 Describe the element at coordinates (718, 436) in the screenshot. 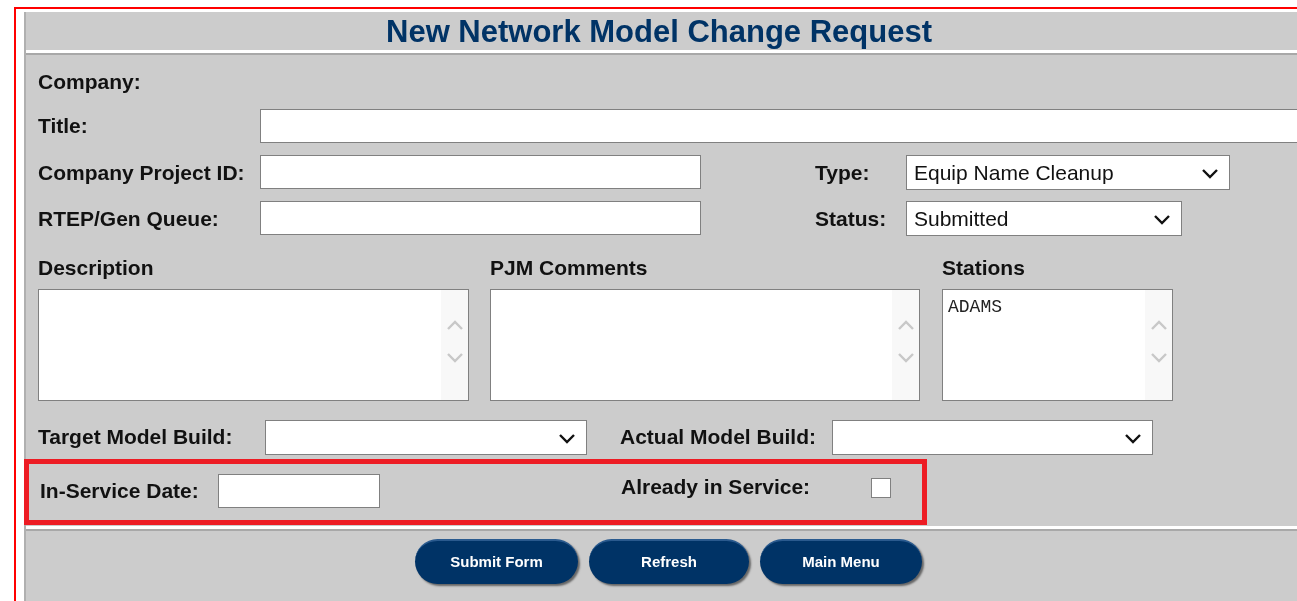

I see `field-label: Actual Model Build:` at that location.